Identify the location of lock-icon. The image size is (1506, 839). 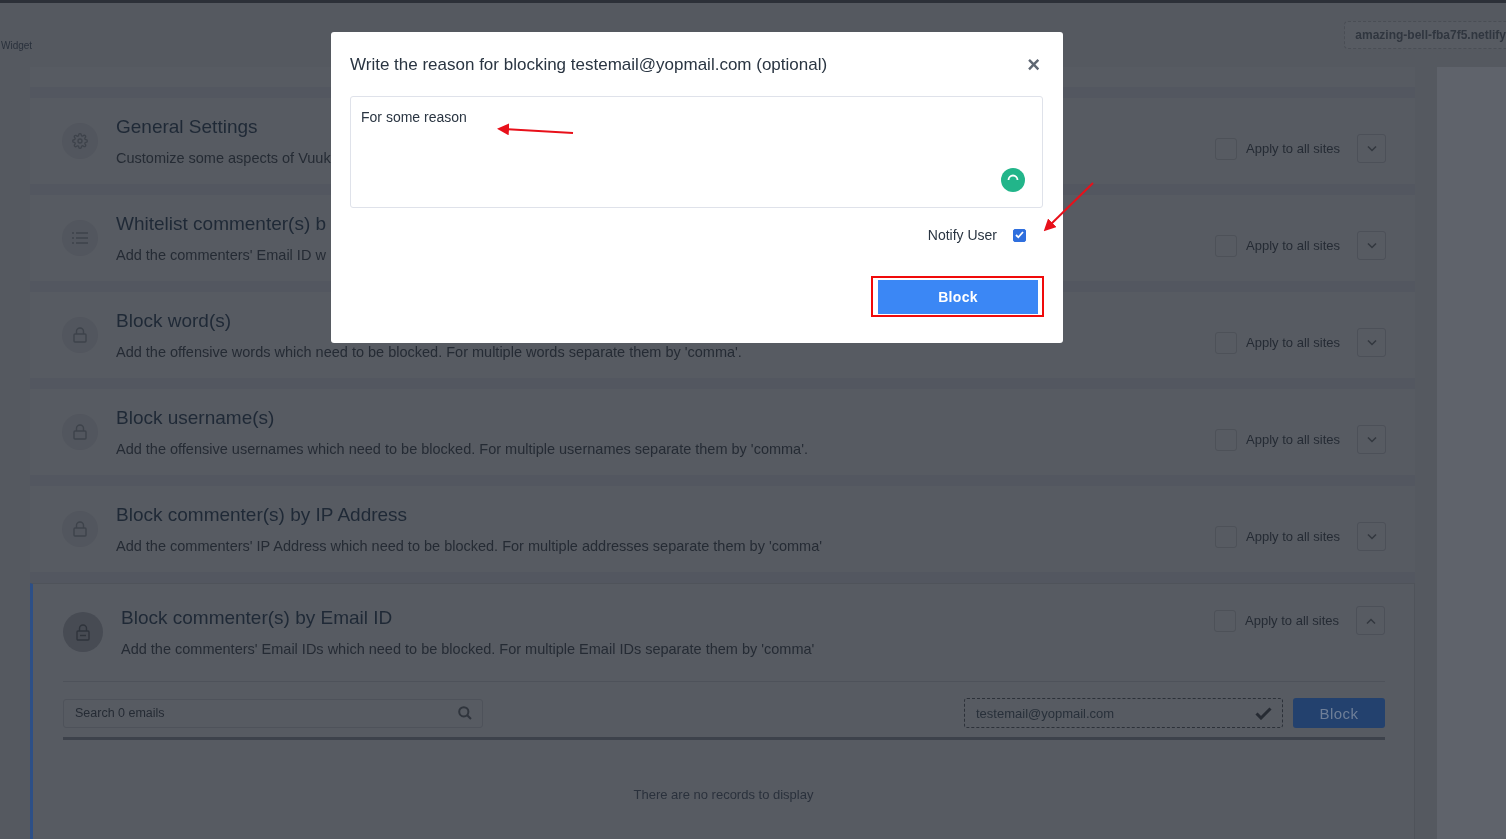
(83, 631).